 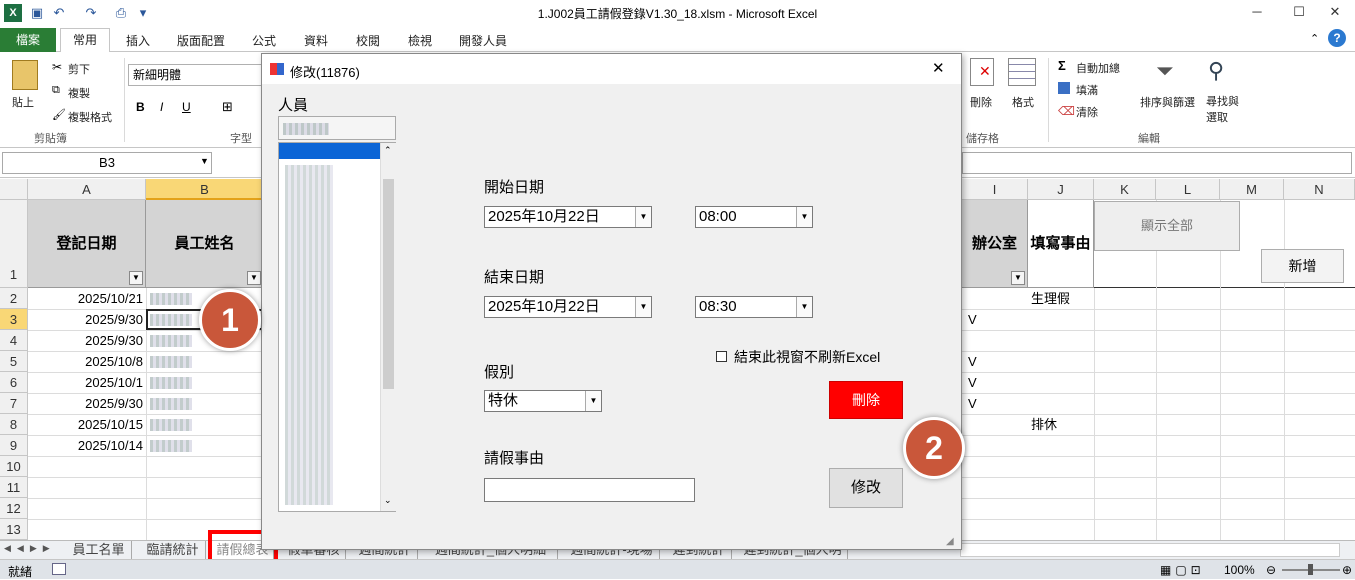 I want to click on row-header: 7, so click(x=14, y=403).